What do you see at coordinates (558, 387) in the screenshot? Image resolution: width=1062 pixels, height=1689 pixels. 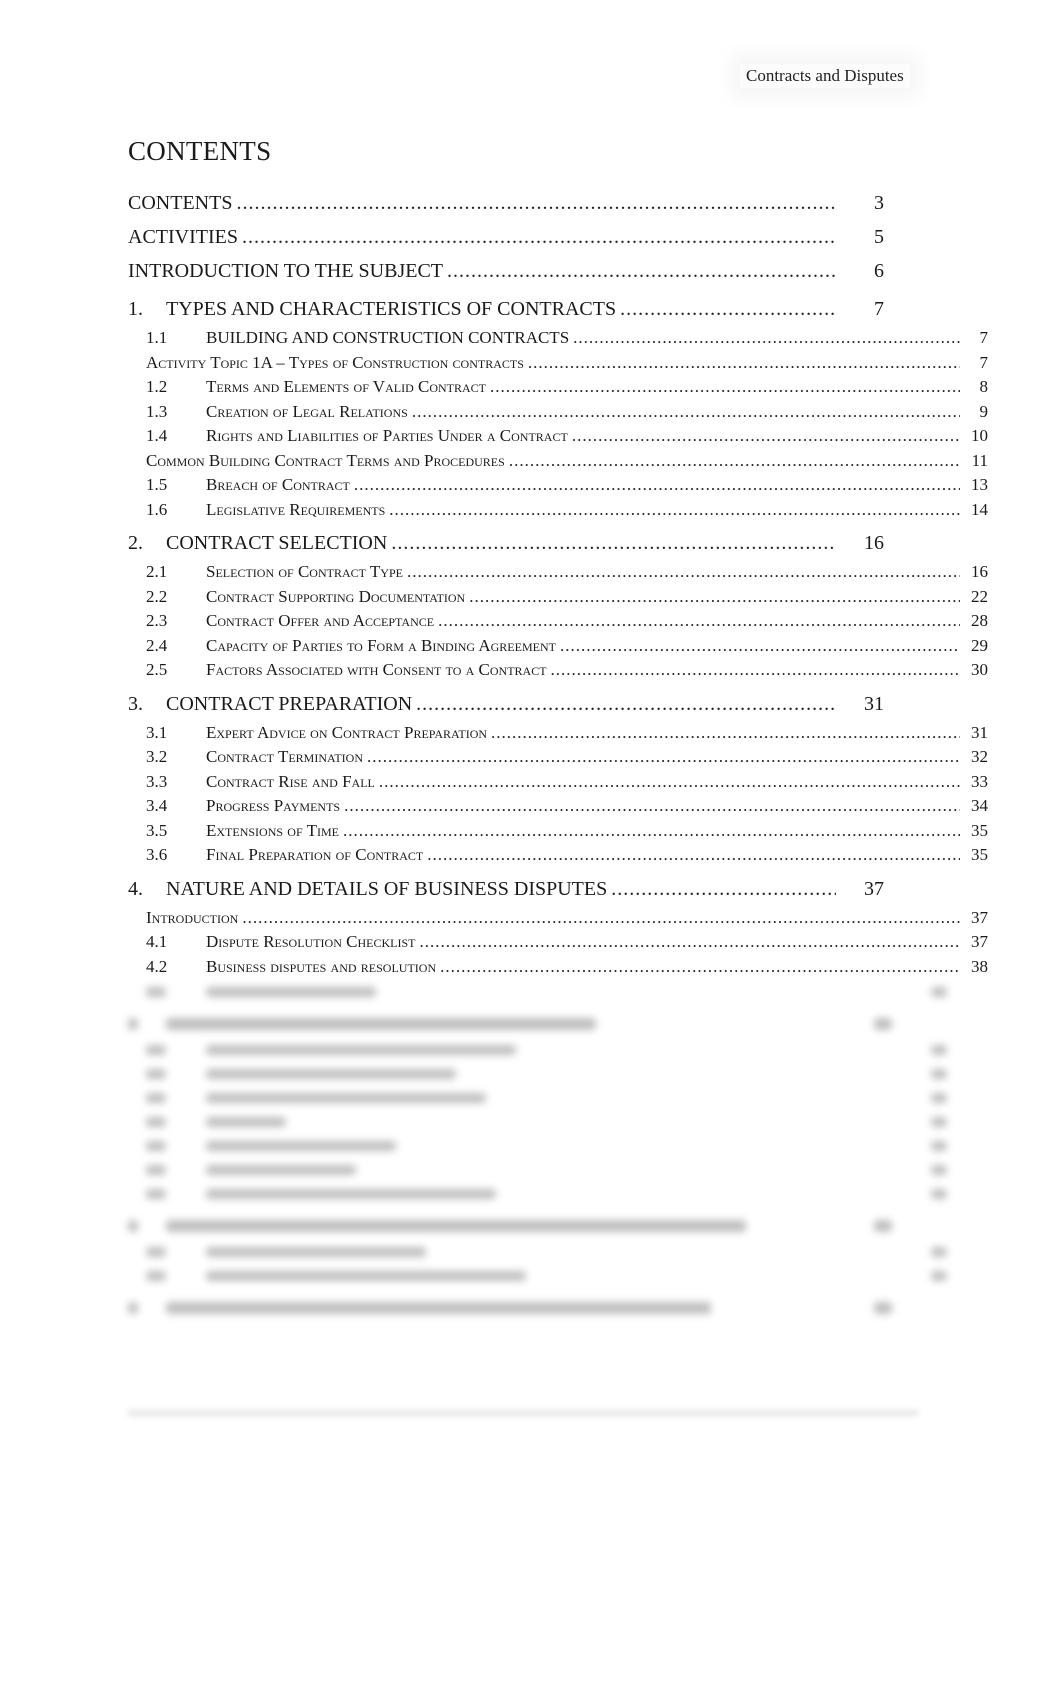 I see `toc-subentry: 1.2 Terms and Elements of Valid Contract 8` at bounding box center [558, 387].